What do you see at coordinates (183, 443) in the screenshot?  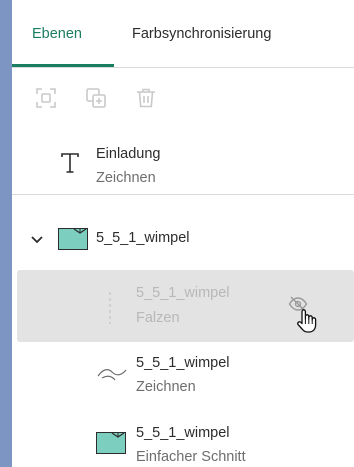 I see `layer-wimpel-einfacher-schnitt: 5_5_1_wimpel Einfacher Schnitt` at bounding box center [183, 443].